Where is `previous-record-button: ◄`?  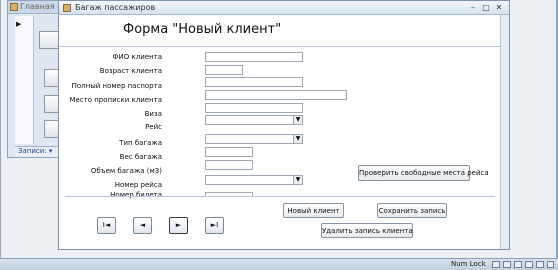 previous-record-button: ◄ is located at coordinates (142, 225).